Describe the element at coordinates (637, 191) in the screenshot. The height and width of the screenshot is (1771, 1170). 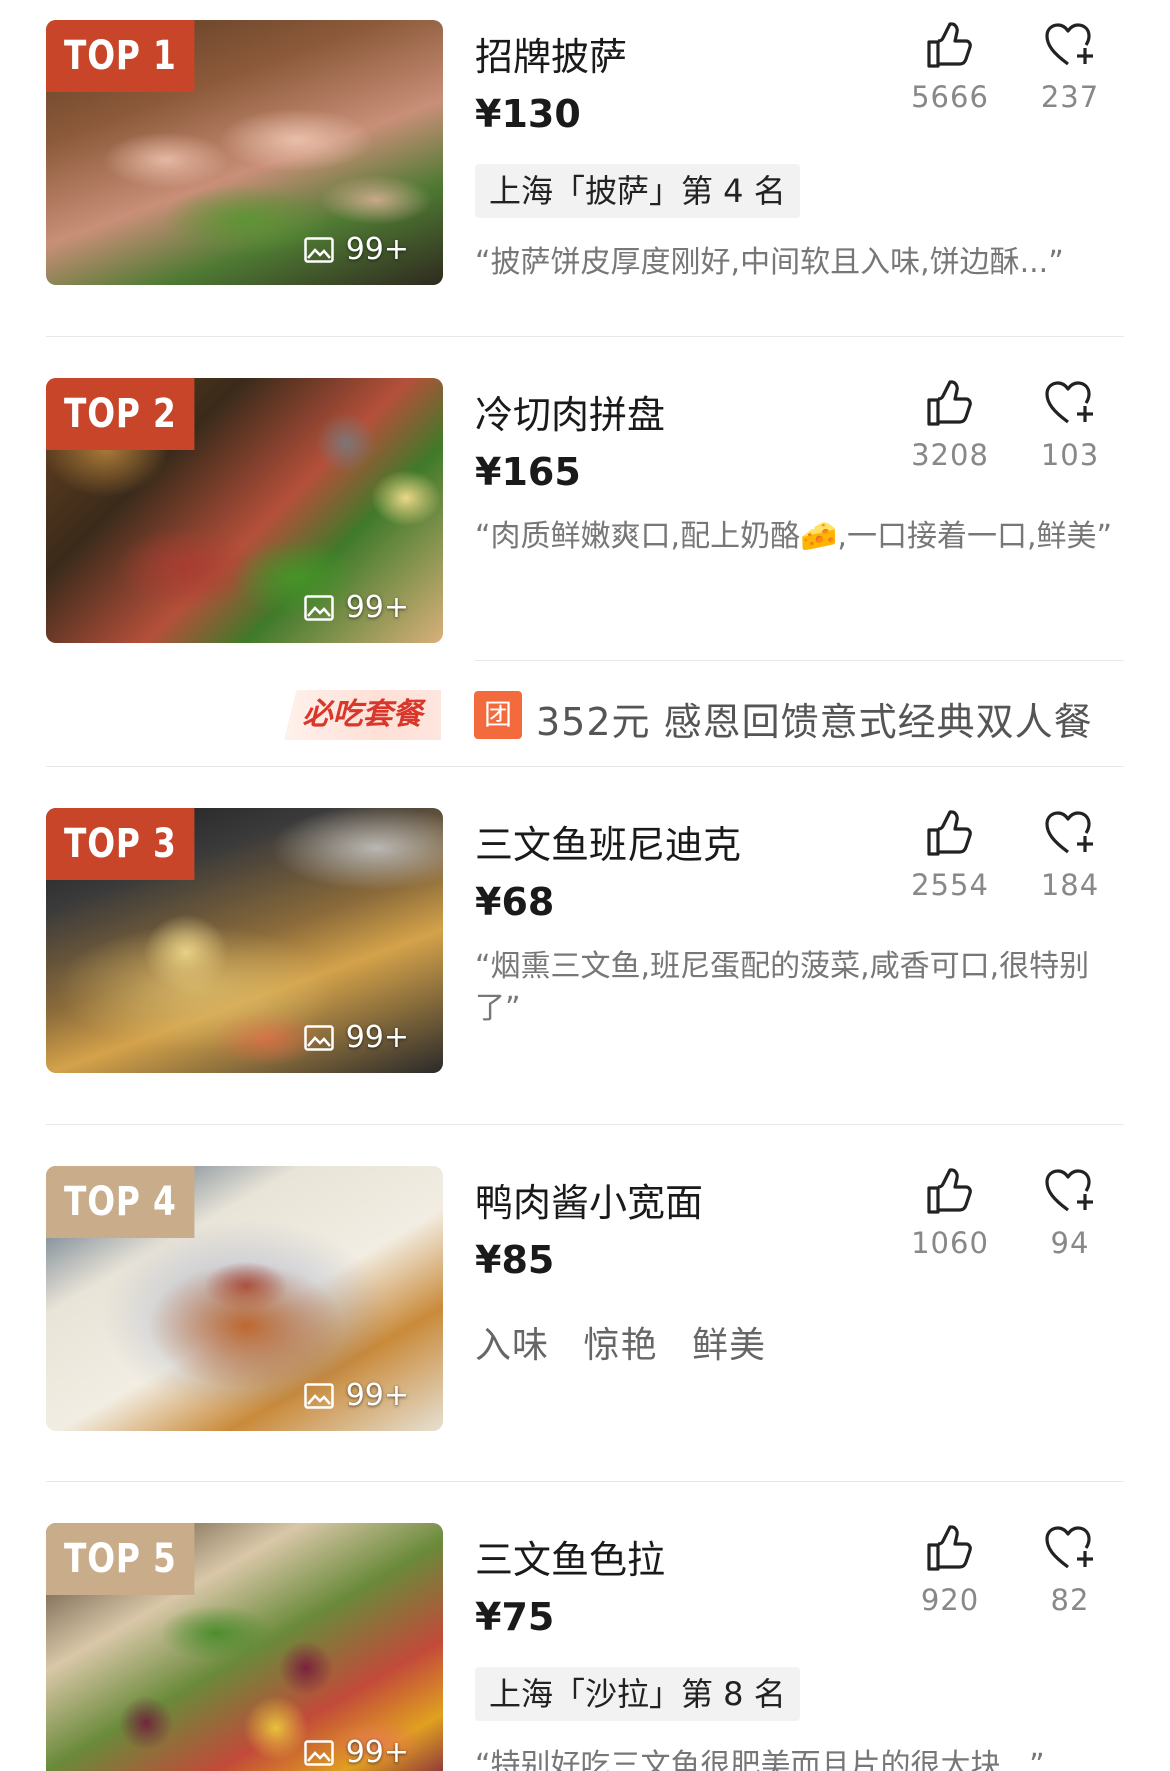
I see `category-rank-tag: 上海「披萨」第 4 名` at that location.